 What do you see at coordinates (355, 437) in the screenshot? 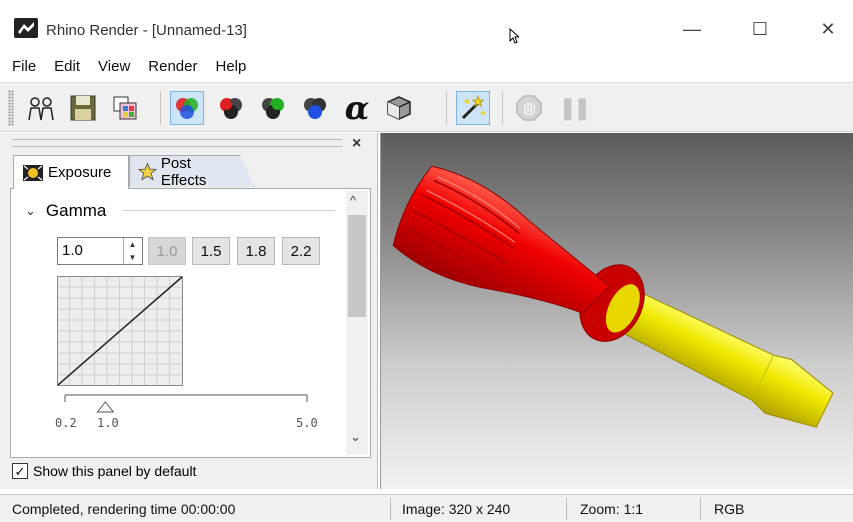
I see `scroll-down-icon: ⌄` at bounding box center [355, 437].